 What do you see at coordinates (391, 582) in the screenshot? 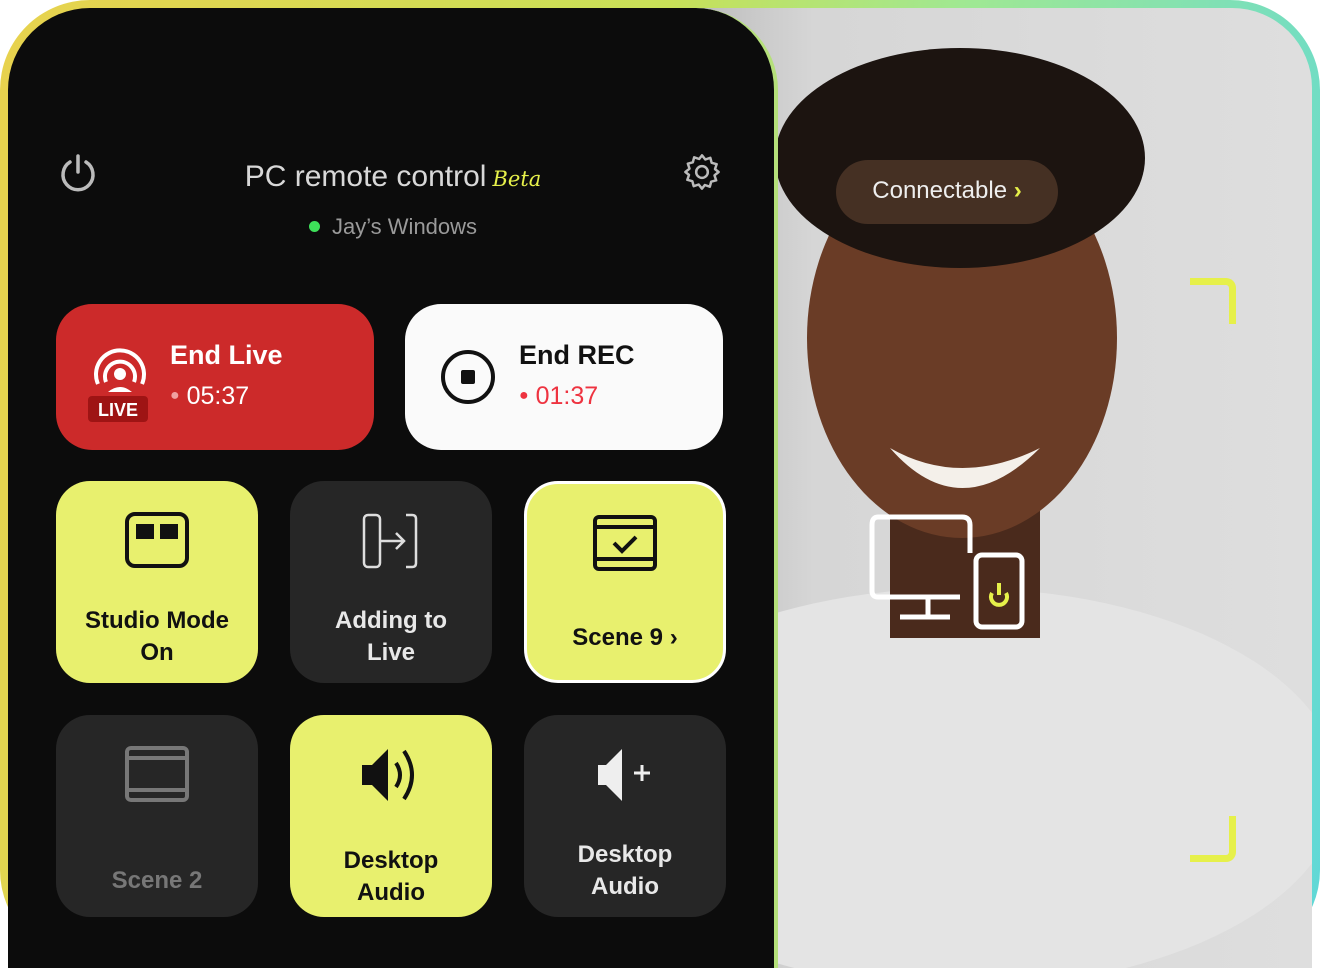
I see `tile-adding-to-live: Adding to Live` at bounding box center [391, 582].